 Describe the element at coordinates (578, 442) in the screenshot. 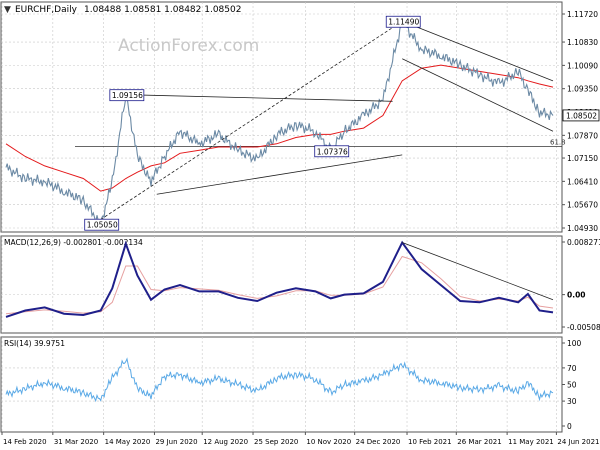

I see `x-tick-label: 24 Jun 2021` at that location.